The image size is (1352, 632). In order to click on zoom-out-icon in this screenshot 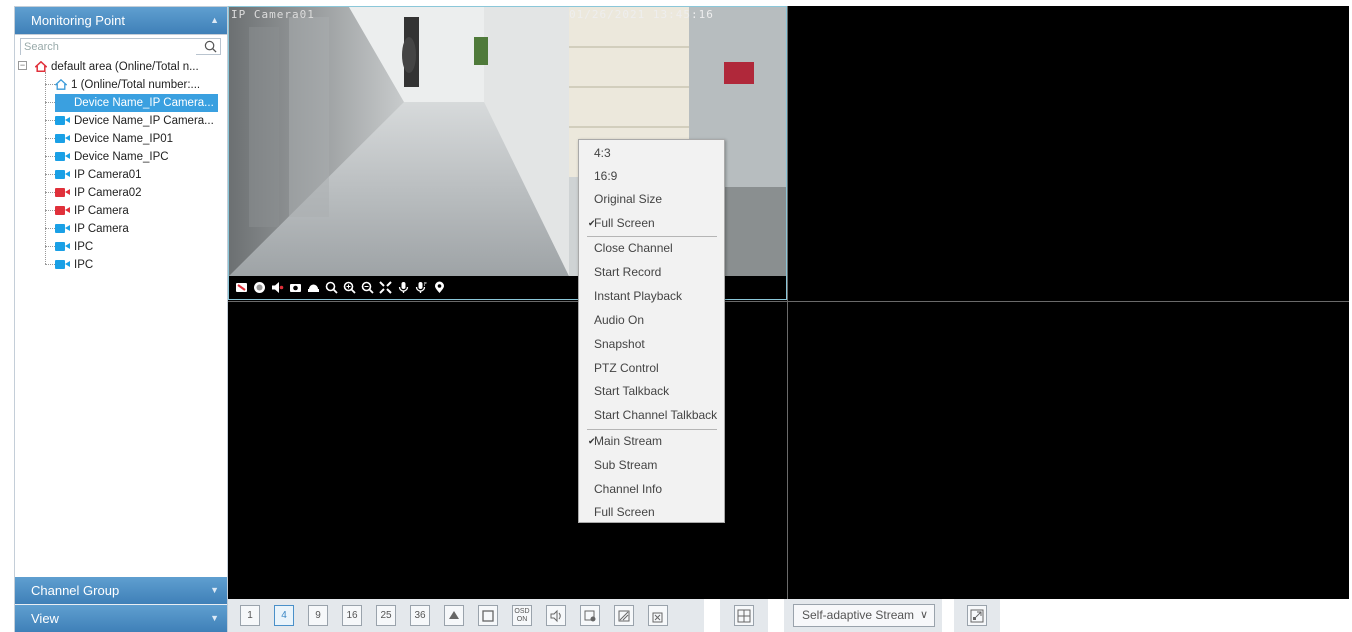, I will do `click(367, 287)`.